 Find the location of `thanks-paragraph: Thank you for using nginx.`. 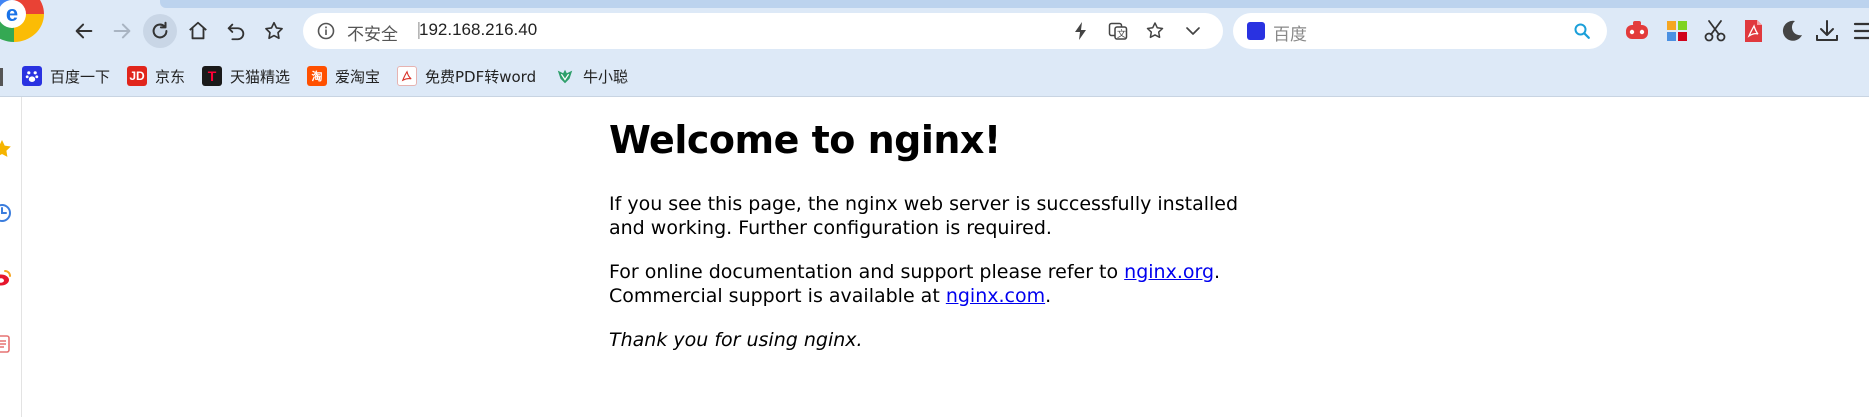

thanks-paragraph: Thank you for using nginx. is located at coordinates (929, 340).